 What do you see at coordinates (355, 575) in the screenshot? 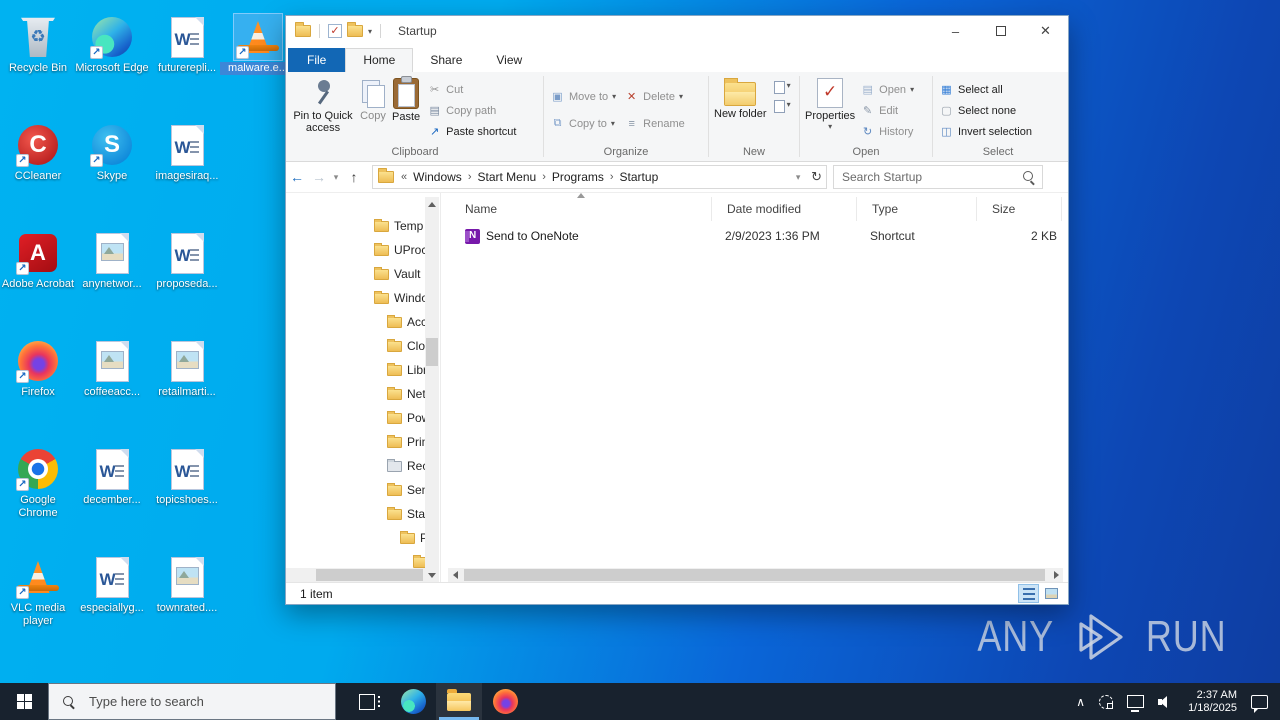
I see `tree-horizontal-scrollbar` at bounding box center [355, 575].